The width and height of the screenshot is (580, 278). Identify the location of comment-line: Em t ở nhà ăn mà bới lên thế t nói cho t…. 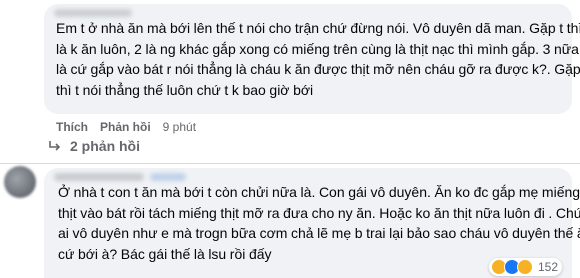
(318, 28).